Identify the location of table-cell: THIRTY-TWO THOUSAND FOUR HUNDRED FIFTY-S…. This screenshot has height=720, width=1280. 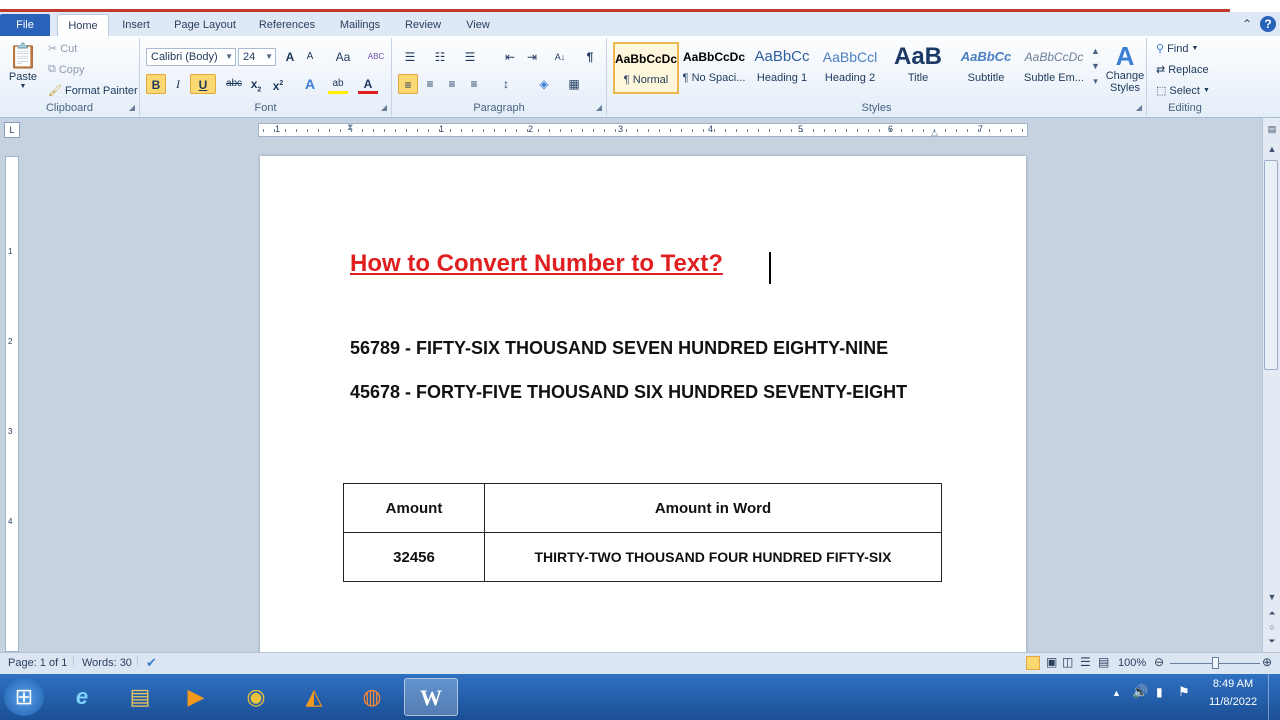
(713, 557).